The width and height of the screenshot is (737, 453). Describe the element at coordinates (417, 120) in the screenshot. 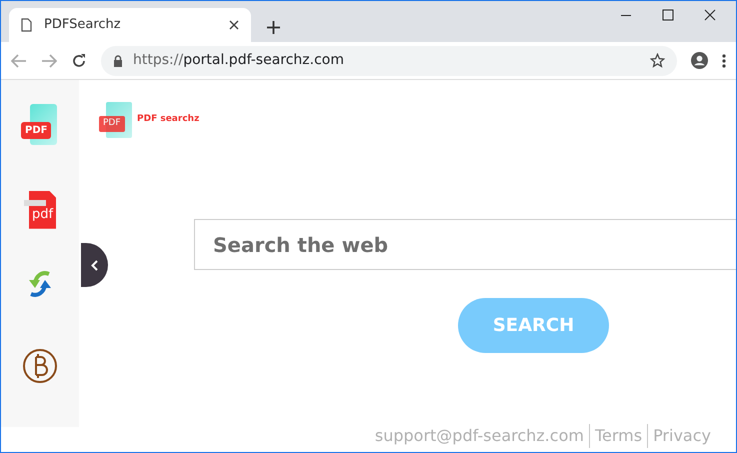

I see `site-logo: PDF PDF searchz` at that location.